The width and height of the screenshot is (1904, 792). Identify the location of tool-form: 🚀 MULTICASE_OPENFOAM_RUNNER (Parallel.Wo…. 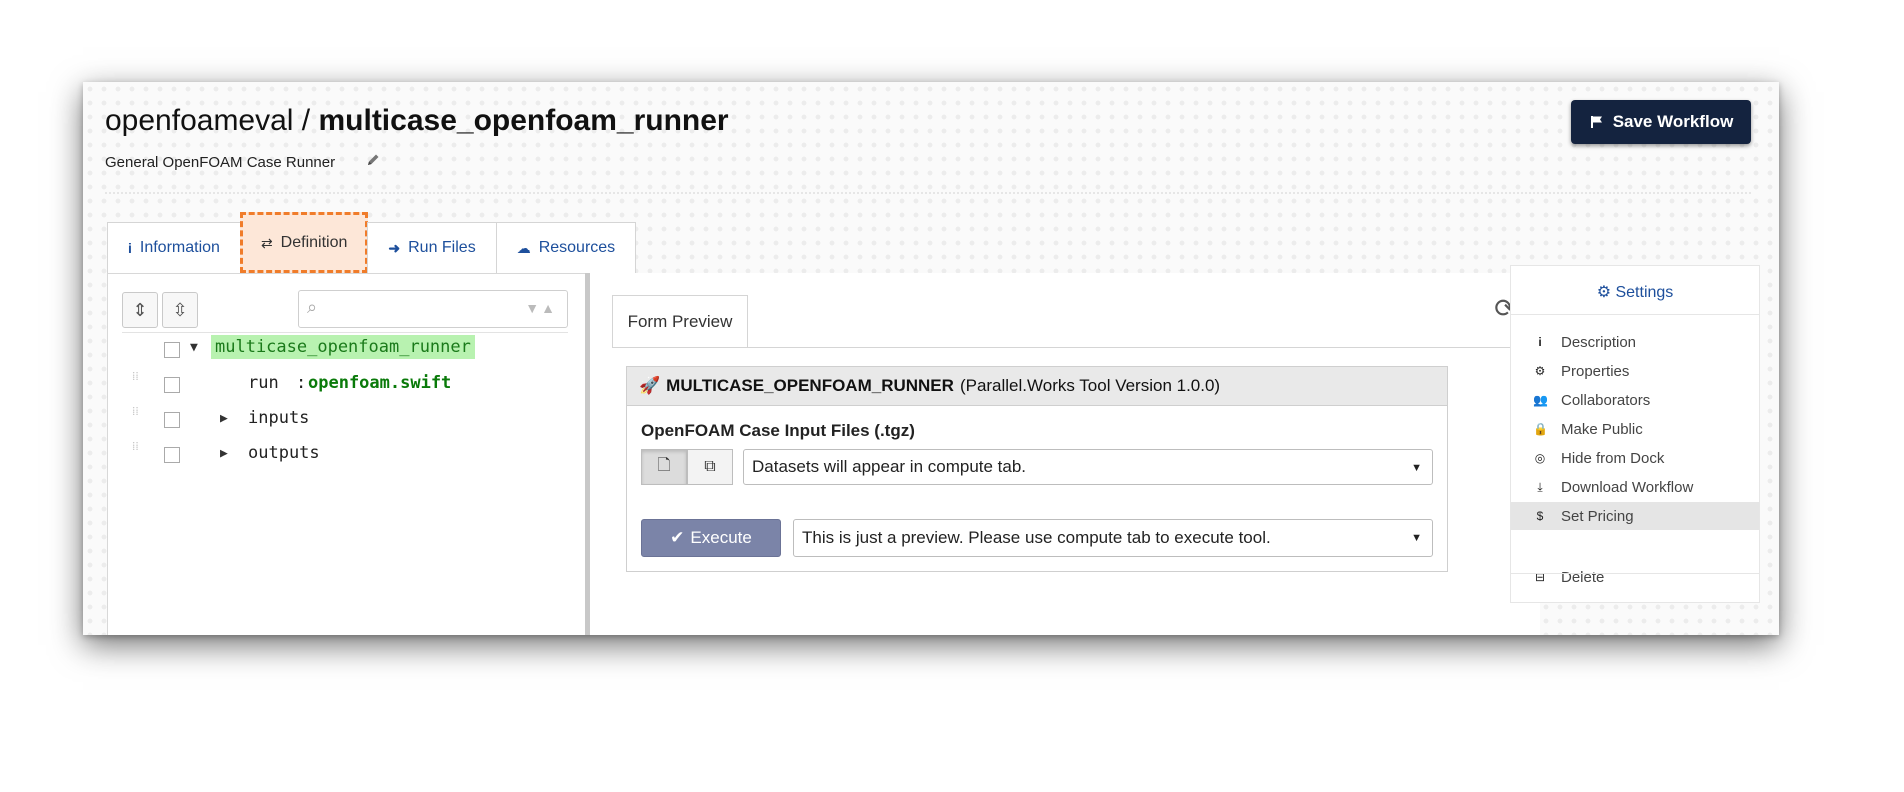
(1037, 469).